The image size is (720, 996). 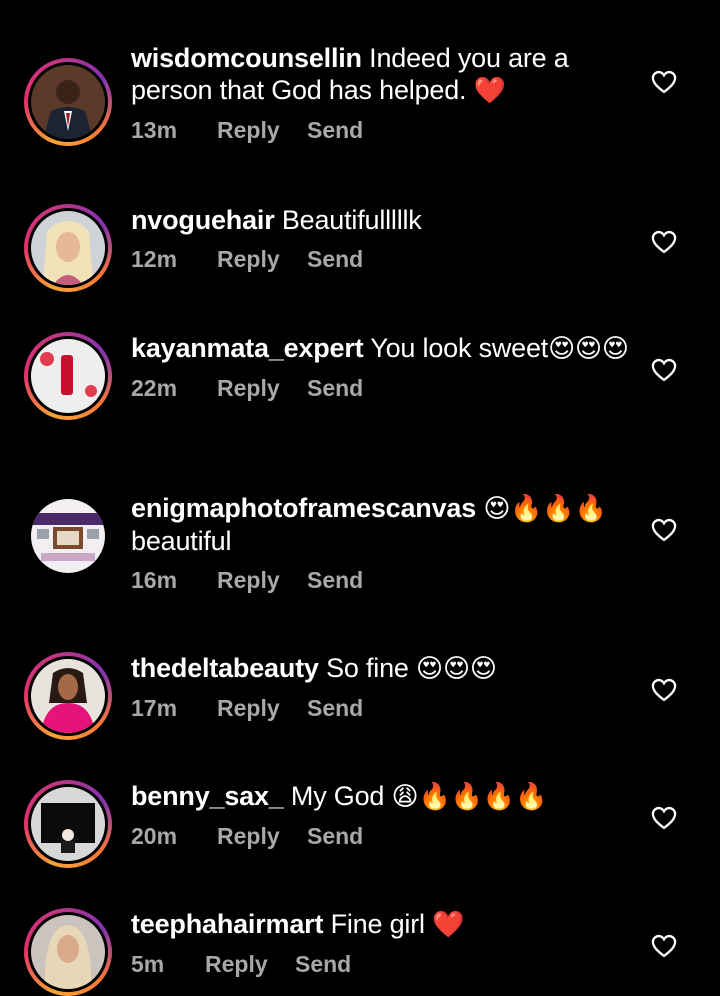 What do you see at coordinates (367, 668) in the screenshot?
I see `comment-body: So fine` at bounding box center [367, 668].